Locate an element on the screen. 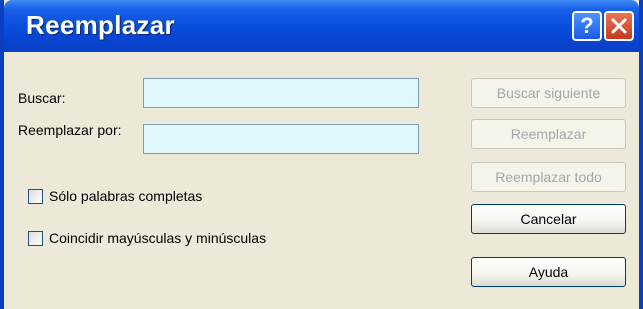 The width and height of the screenshot is (643, 309). help-icon: ? is located at coordinates (587, 26).